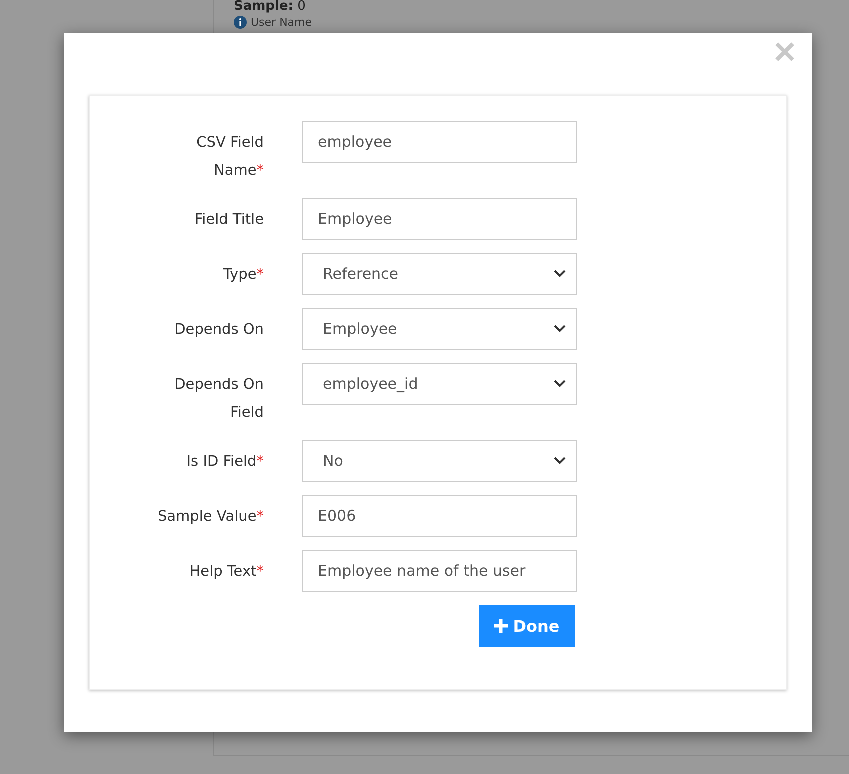 Image resolution: width=849 pixels, height=774 pixels. What do you see at coordinates (229, 220) in the screenshot?
I see `field-label: Field Title` at bounding box center [229, 220].